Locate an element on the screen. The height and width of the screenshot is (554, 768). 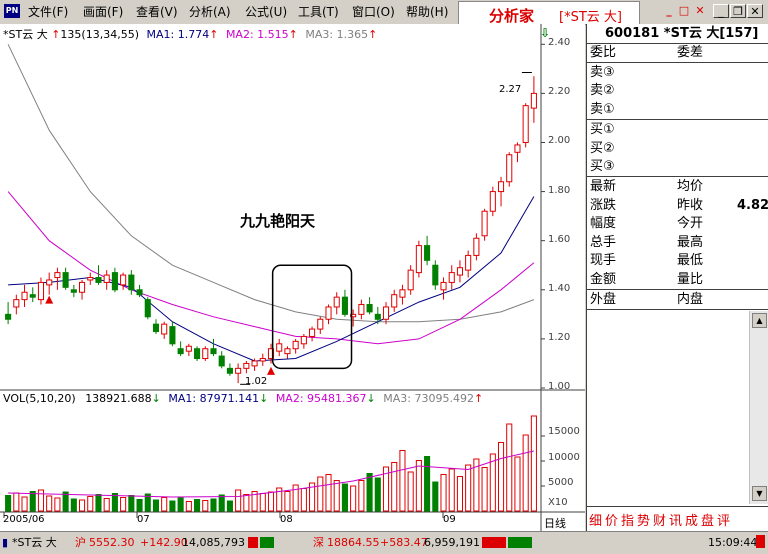
close-icon: ✕ is located at coordinates (700, 11).